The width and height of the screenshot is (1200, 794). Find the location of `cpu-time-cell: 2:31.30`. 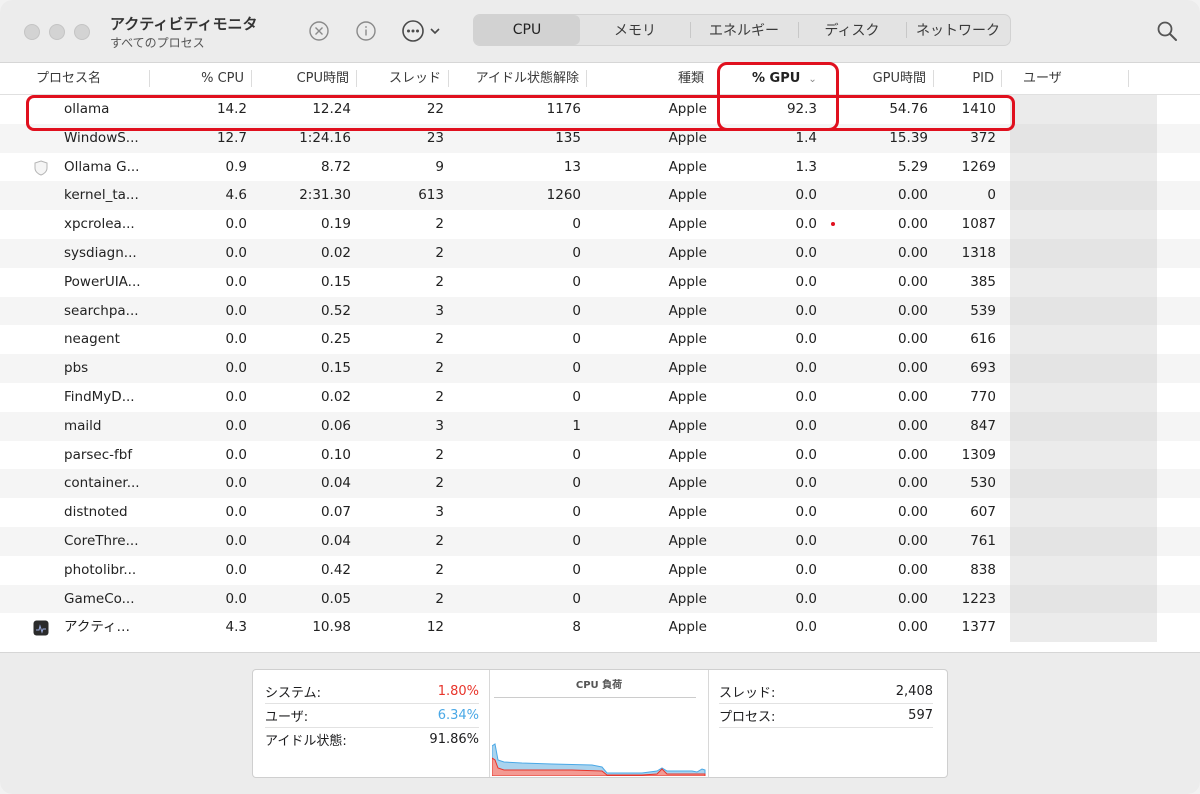

cpu-time-cell: 2:31.30 is located at coordinates (325, 195).